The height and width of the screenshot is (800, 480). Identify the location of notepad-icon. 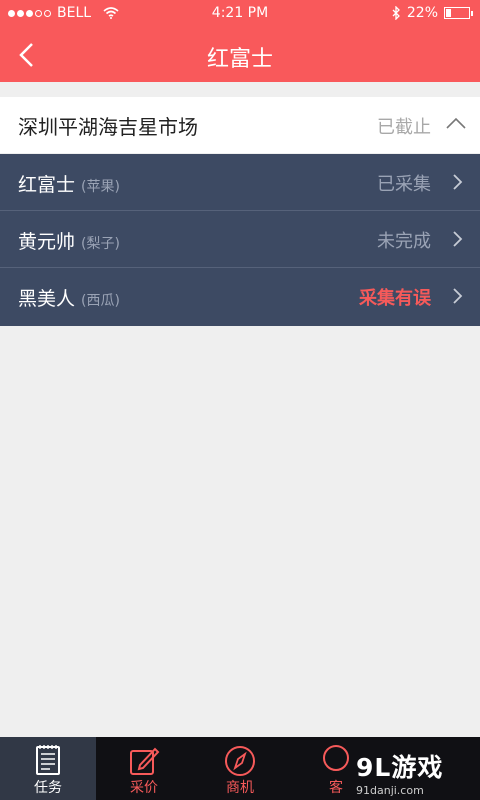
(48, 760).